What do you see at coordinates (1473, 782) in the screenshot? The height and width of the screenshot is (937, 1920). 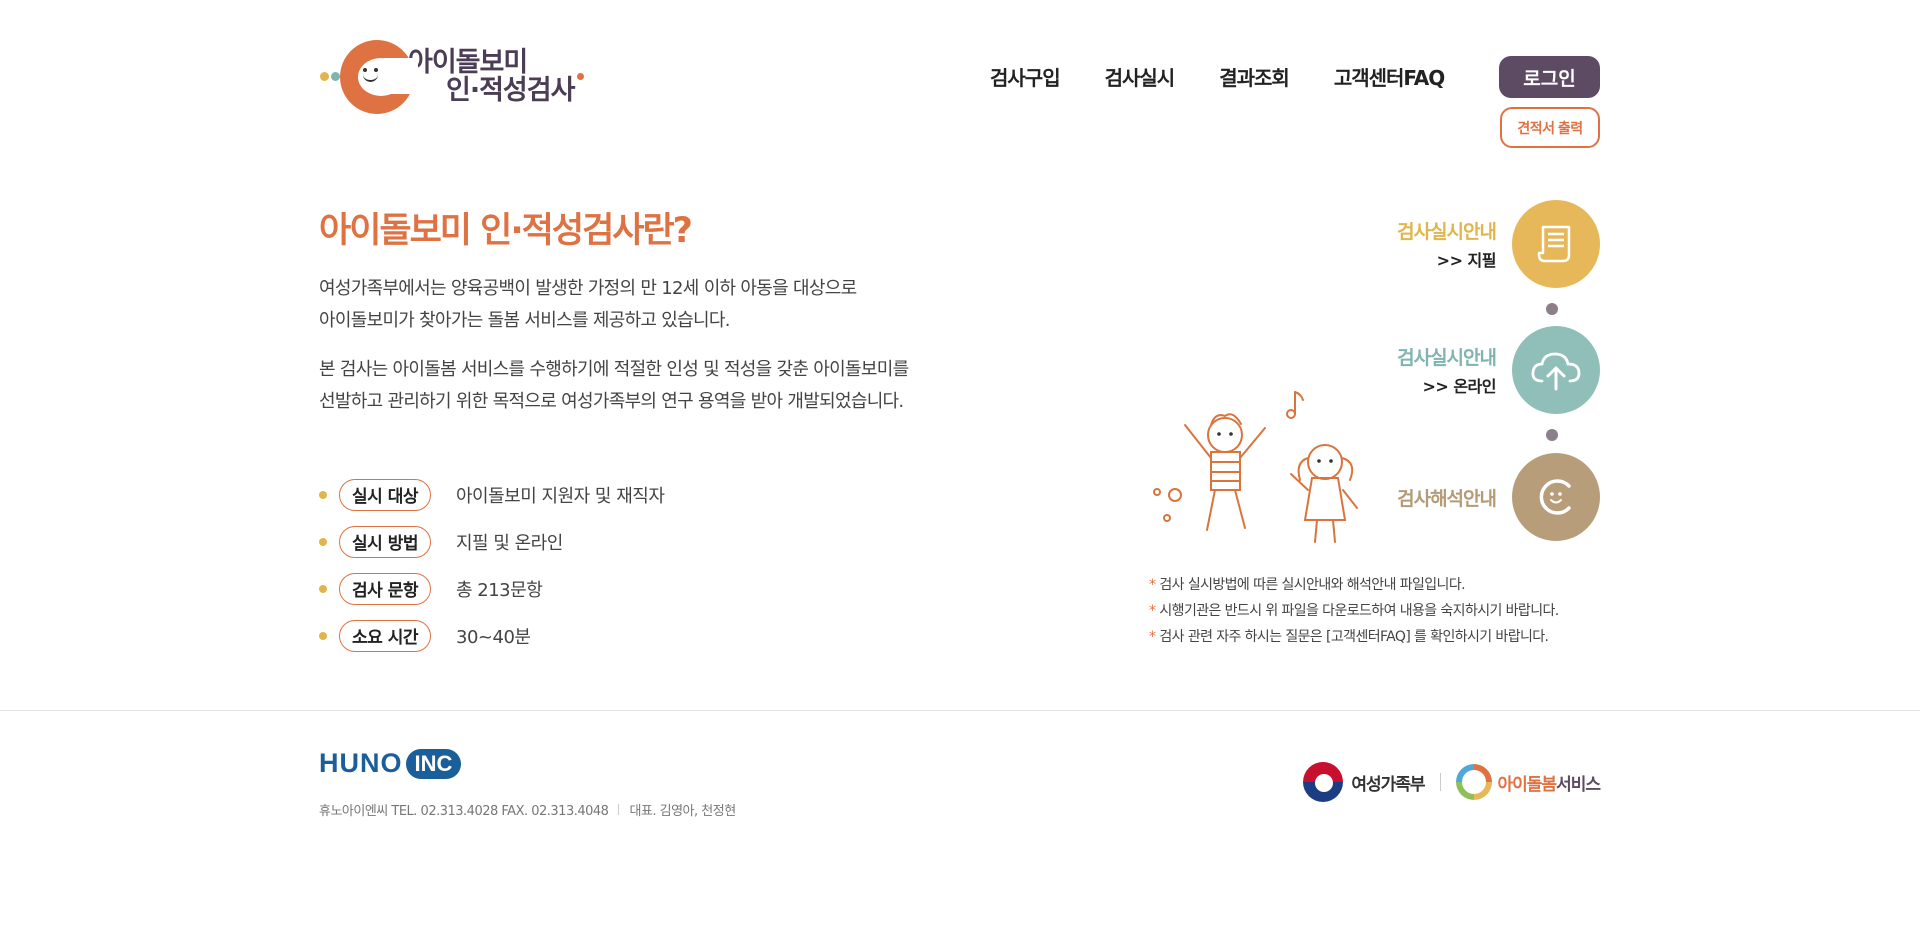 I see `dolbom-ring-icon` at bounding box center [1473, 782].